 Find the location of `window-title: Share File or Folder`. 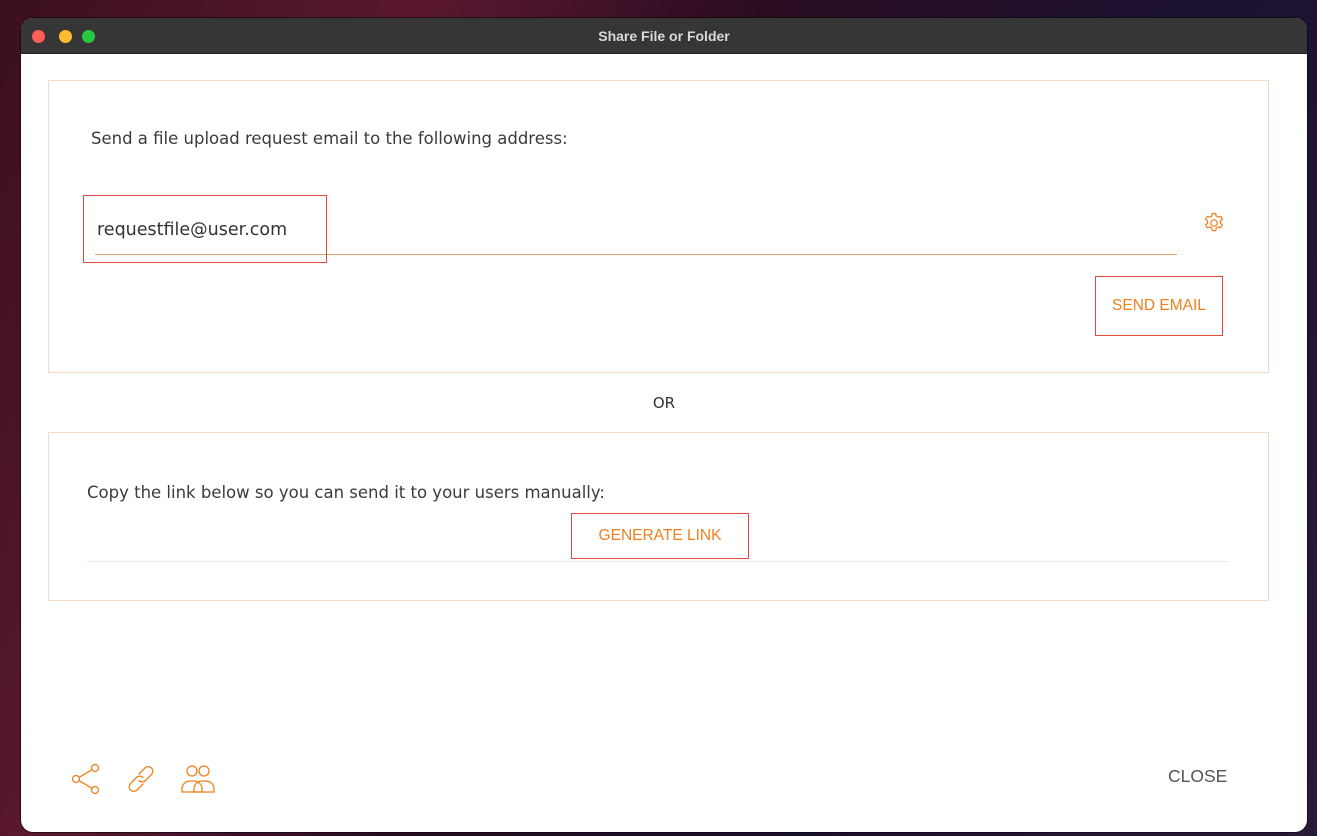

window-title: Share File or Folder is located at coordinates (664, 36).